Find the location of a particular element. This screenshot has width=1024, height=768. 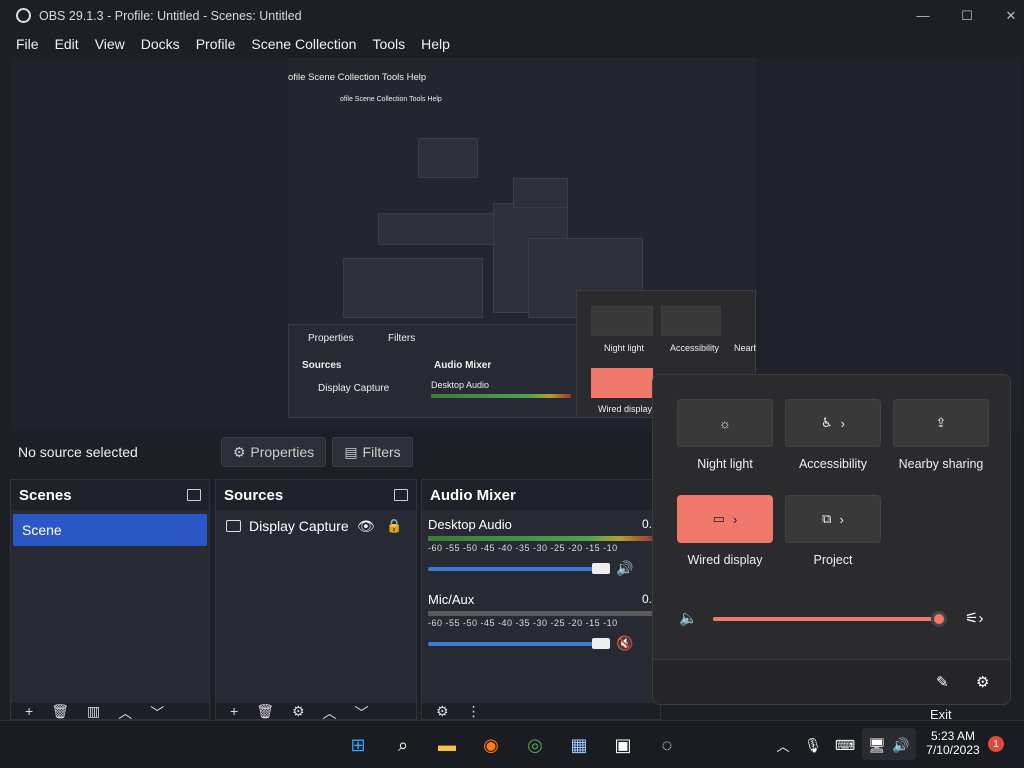

chevron-up-icon: ︿ is located at coordinates (783, 745).